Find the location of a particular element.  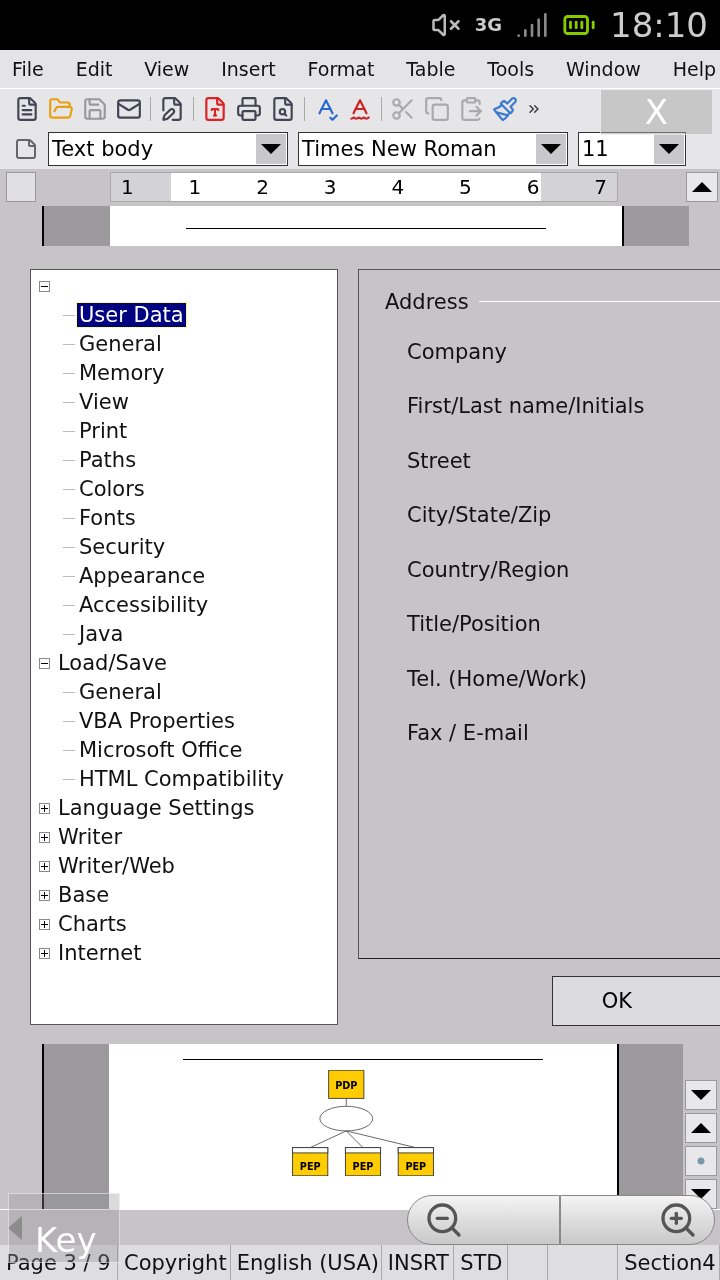

pdf-icon is located at coordinates (215, 108).